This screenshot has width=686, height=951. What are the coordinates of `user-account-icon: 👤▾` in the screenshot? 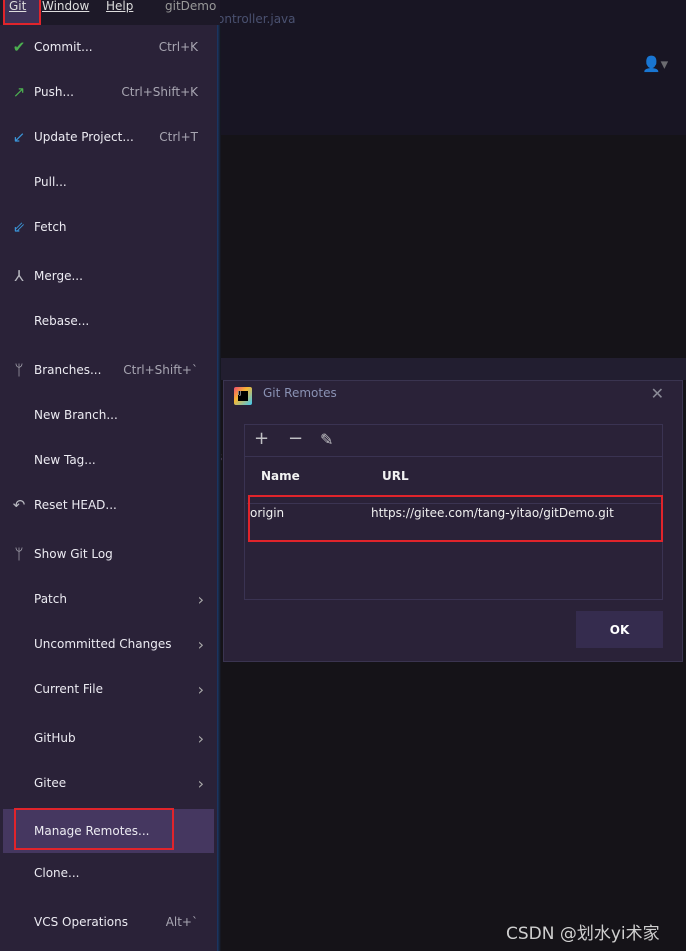 It's located at (655, 64).